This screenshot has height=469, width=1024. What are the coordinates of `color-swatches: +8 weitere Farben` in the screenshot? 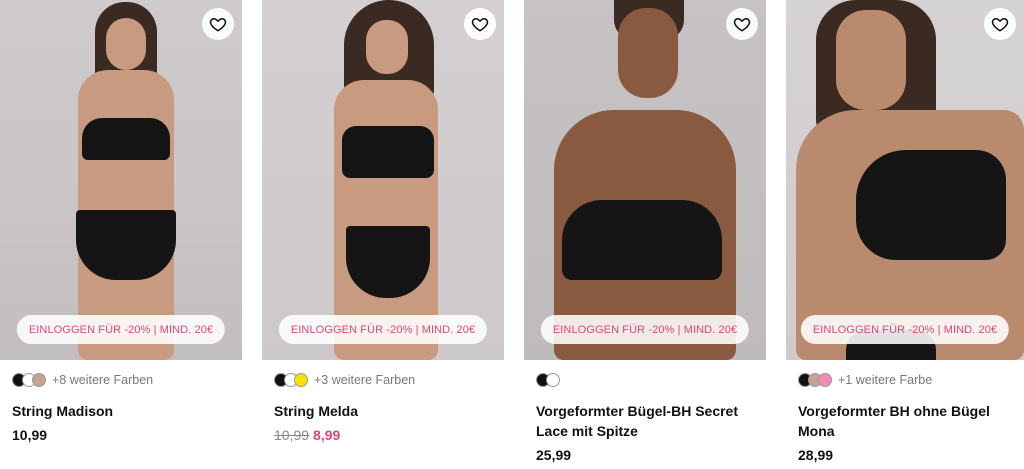 It's located at (82, 380).